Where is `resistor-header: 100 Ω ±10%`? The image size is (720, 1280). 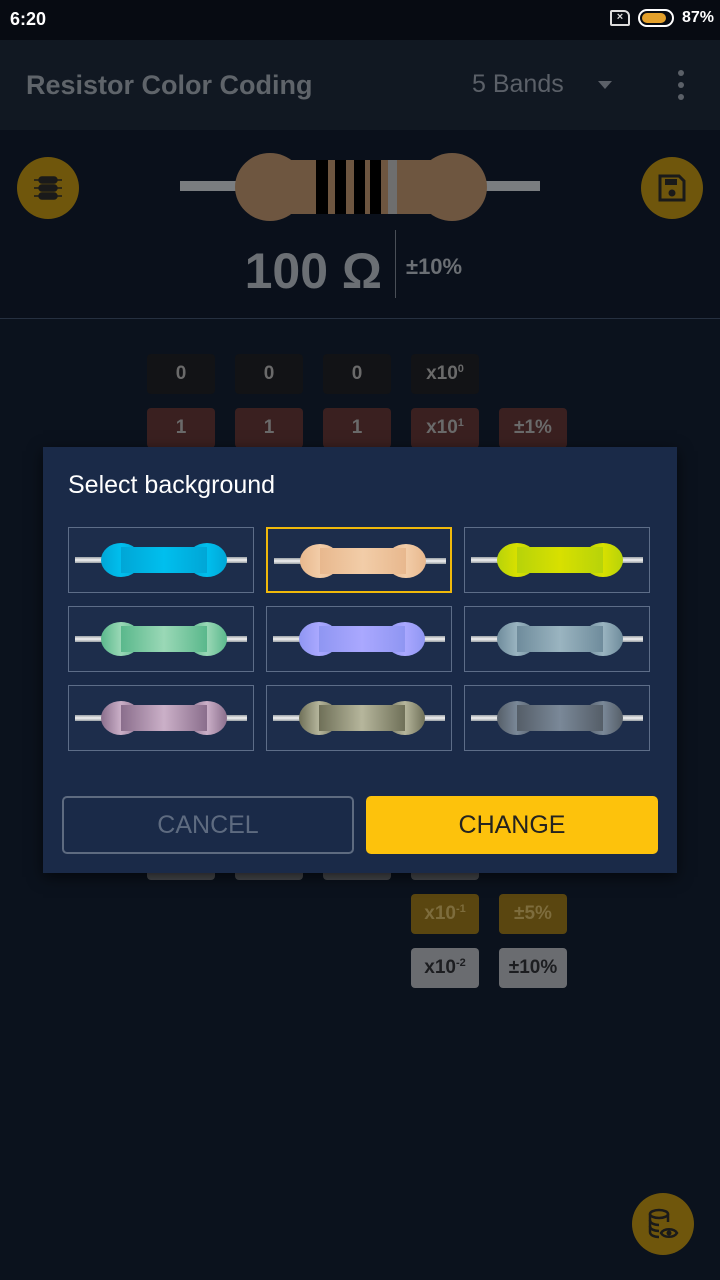 resistor-header: 100 Ω ±10% is located at coordinates (360, 224).